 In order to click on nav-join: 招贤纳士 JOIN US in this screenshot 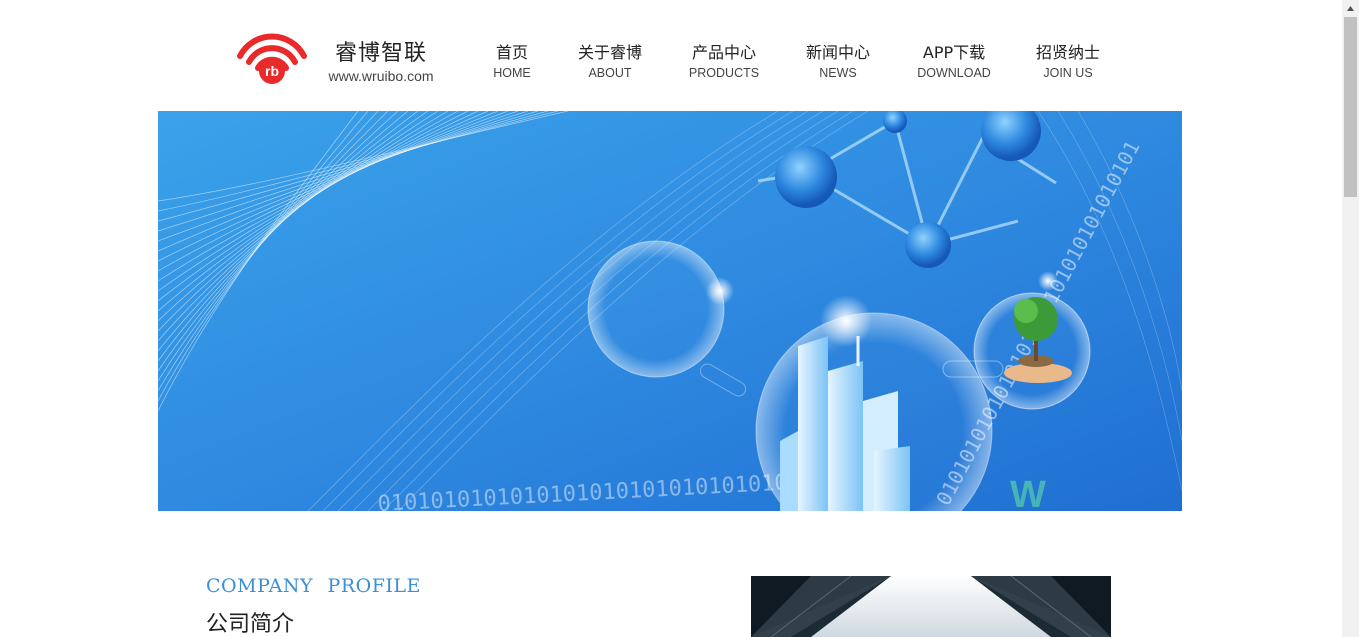, I will do `click(1068, 61)`.